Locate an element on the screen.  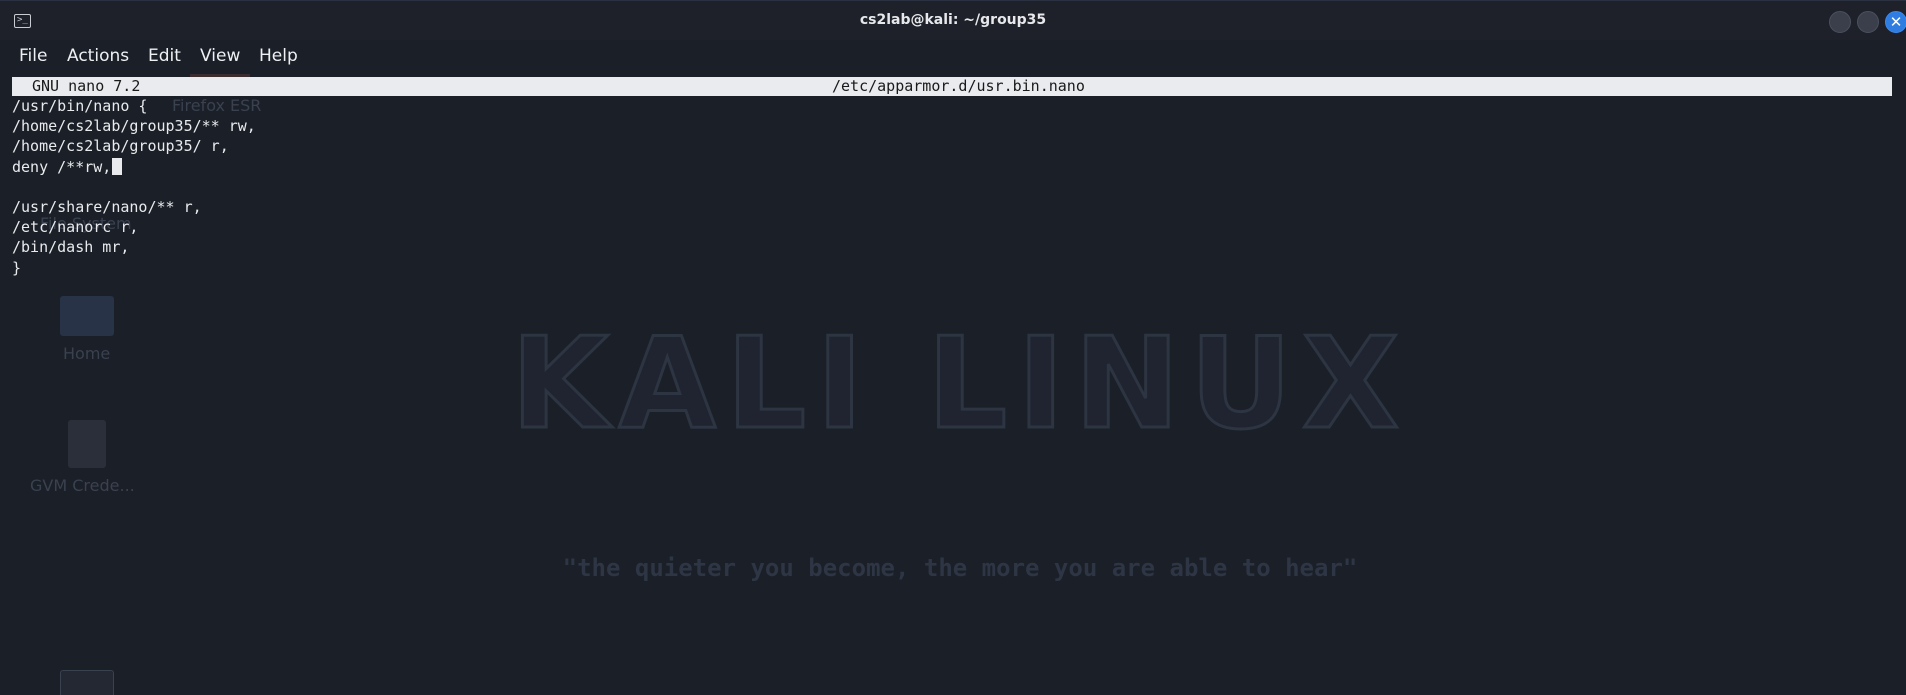
editor-line: /etc/nanorc r, is located at coordinates (75, 227).